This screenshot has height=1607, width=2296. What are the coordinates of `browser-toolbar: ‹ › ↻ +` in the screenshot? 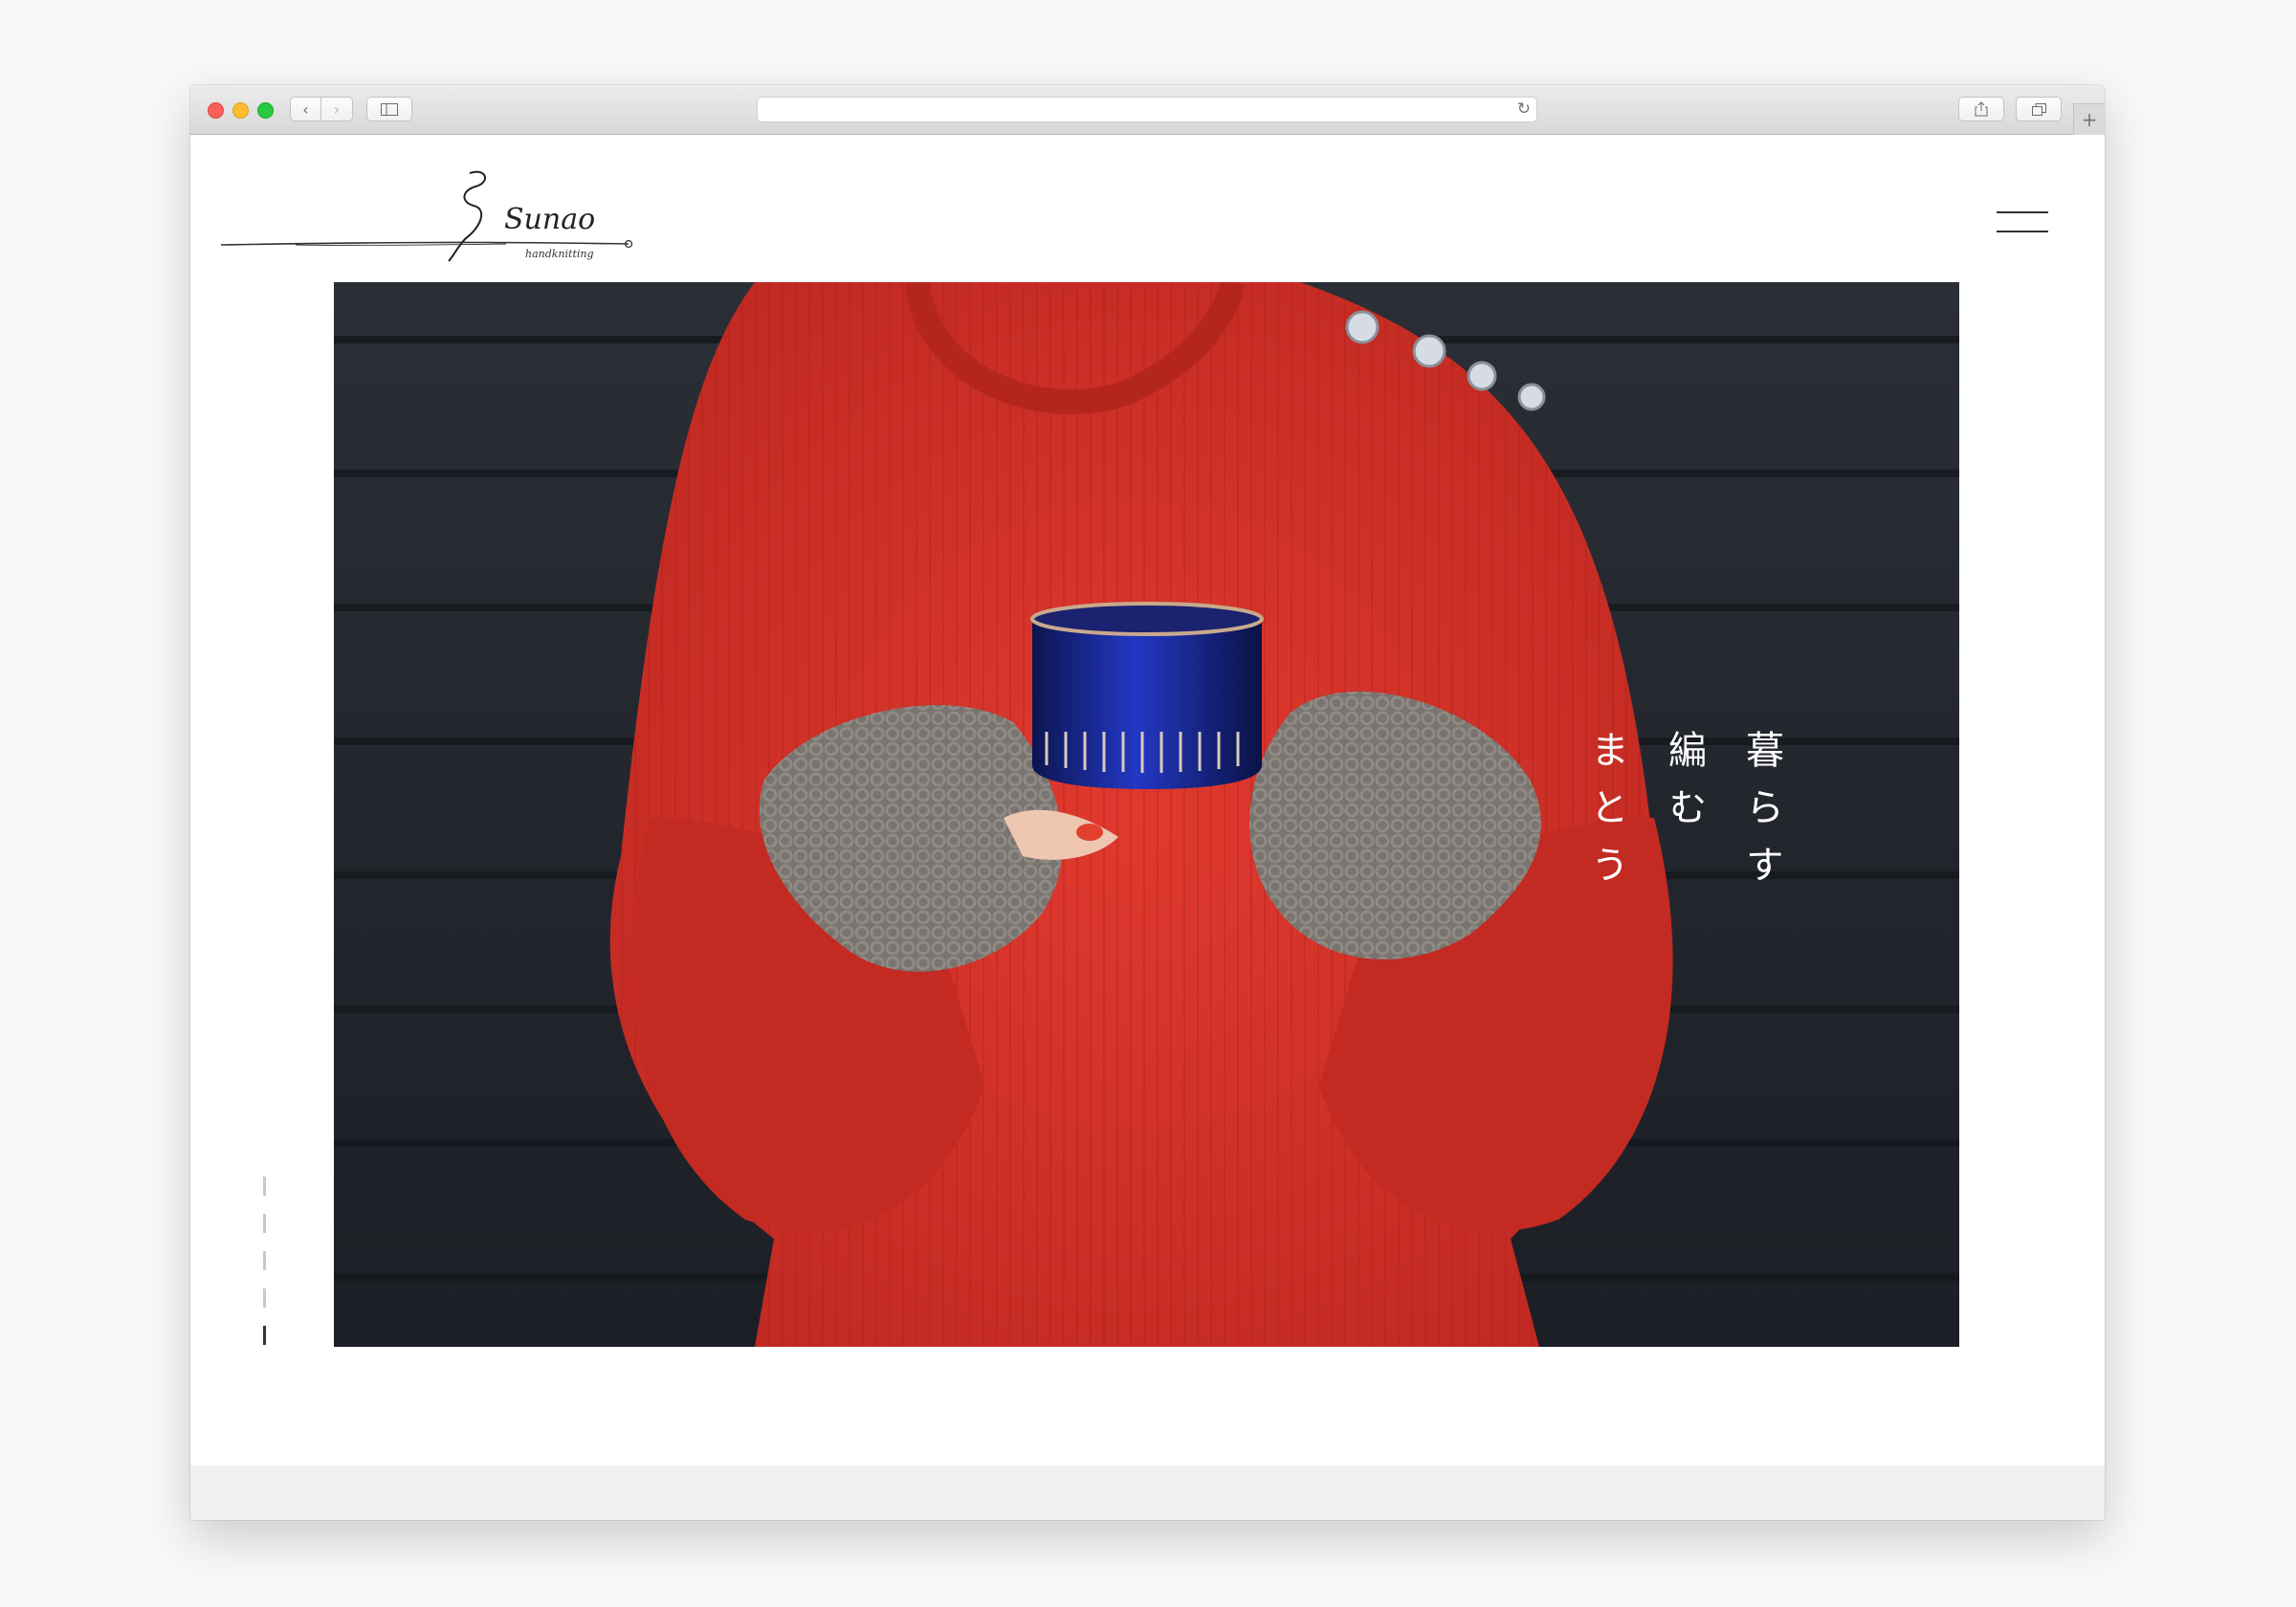 It's located at (1147, 110).